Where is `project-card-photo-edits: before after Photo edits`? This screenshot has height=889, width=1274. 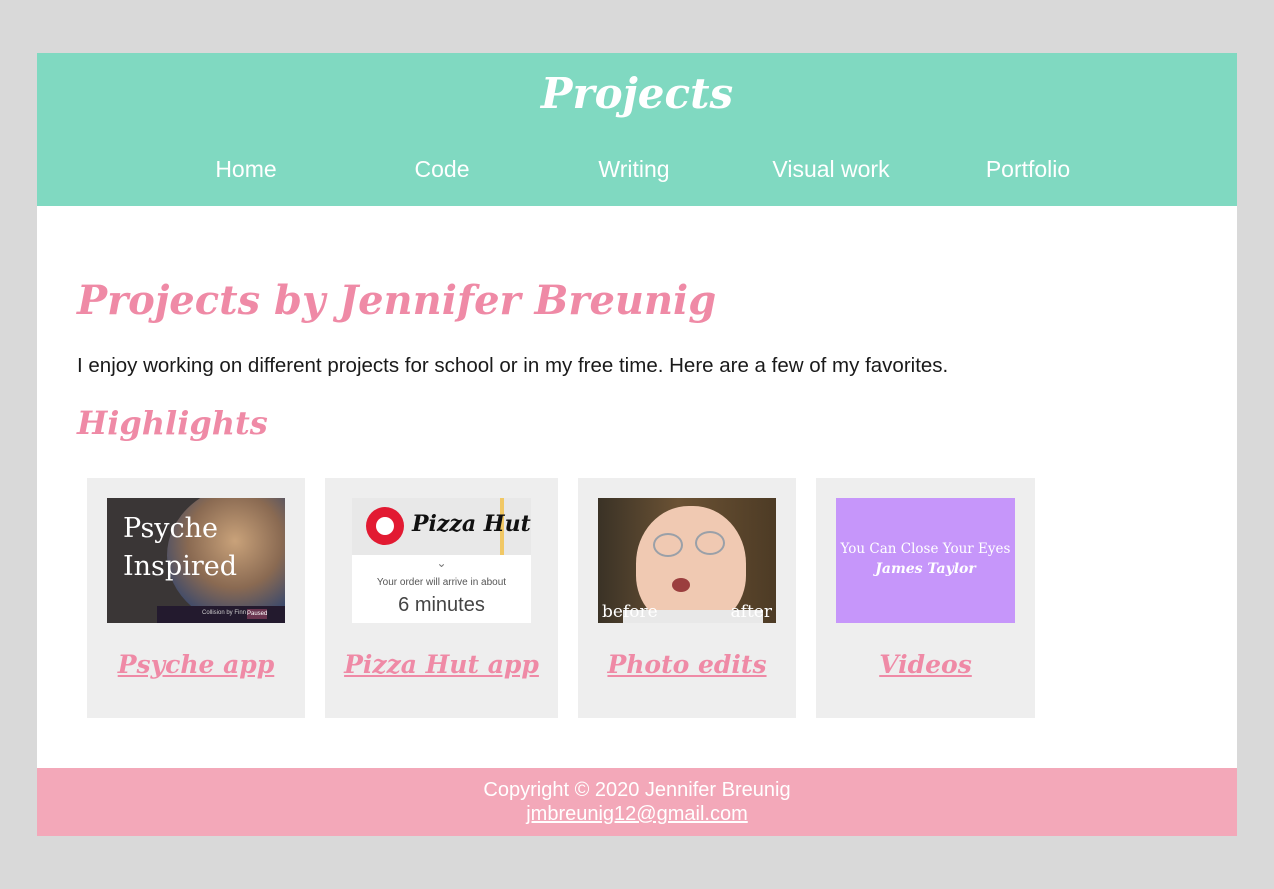
project-card-photo-edits: before after Photo edits is located at coordinates (687, 598).